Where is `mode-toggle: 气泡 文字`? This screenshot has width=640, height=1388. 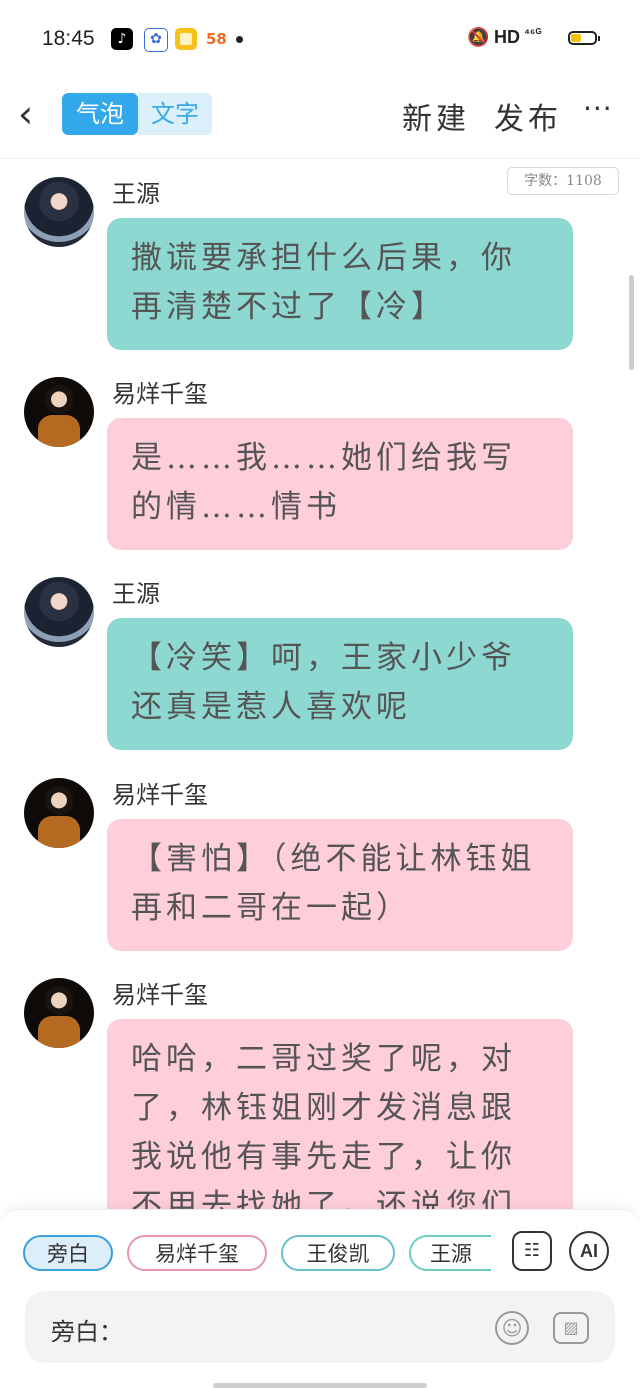 mode-toggle: 气泡 文字 is located at coordinates (137, 114).